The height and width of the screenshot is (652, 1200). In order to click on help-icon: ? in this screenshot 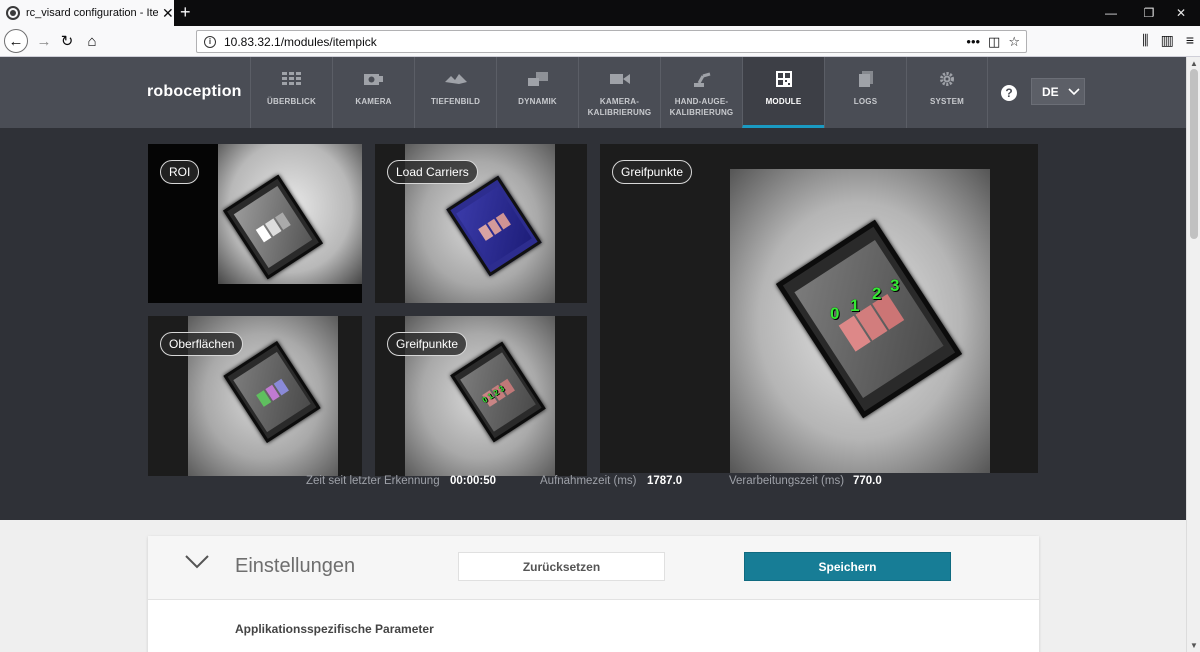, I will do `click(1009, 93)`.